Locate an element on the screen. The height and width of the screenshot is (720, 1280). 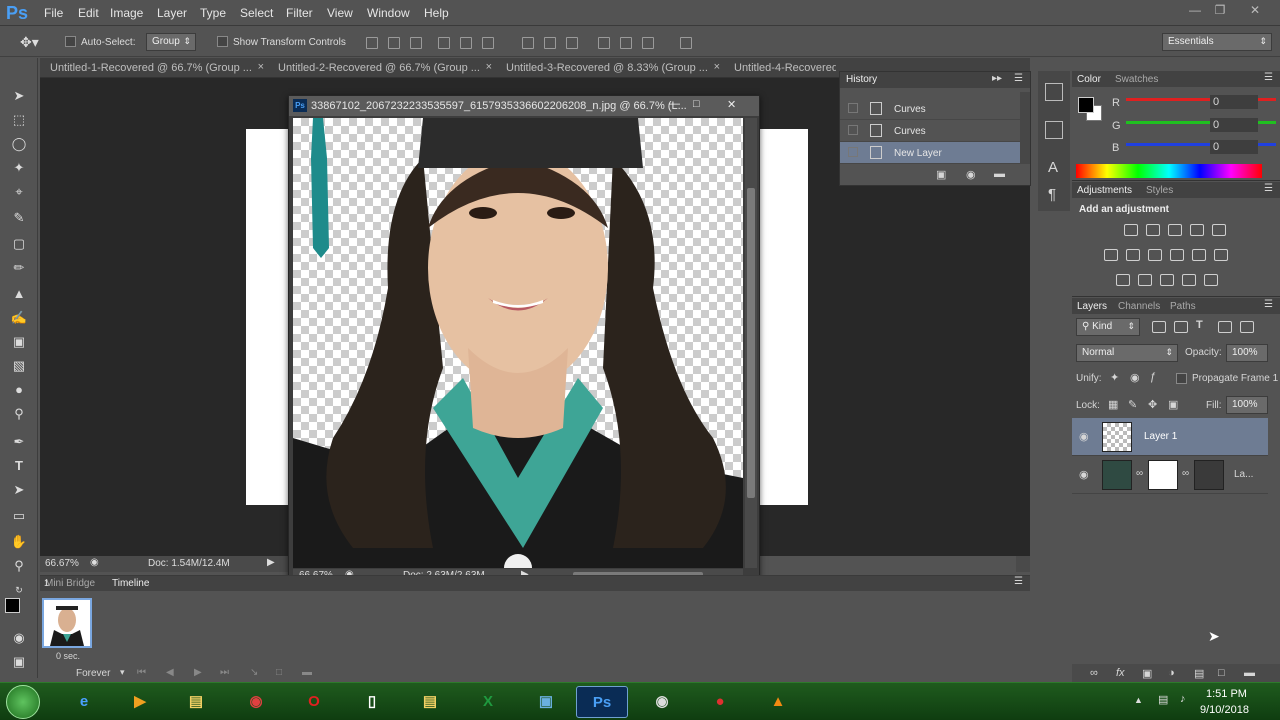
filter-type-icon: T is located at coordinates (1199, 325).